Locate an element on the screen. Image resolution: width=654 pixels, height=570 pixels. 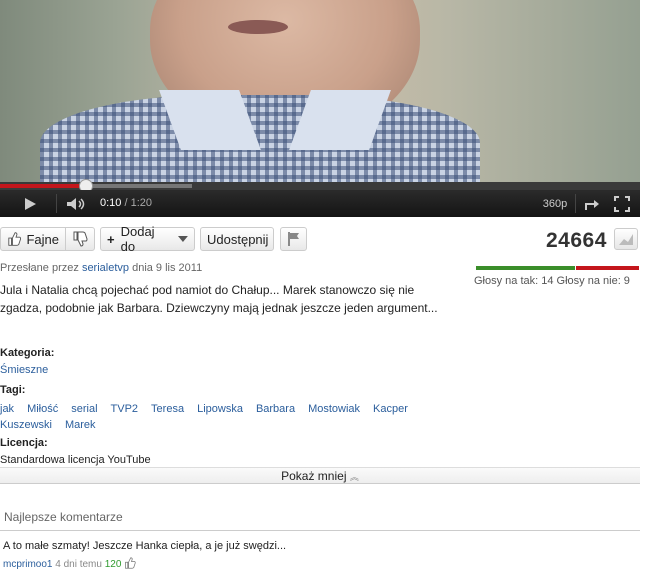
popout-icon is located at coordinates (592, 204).